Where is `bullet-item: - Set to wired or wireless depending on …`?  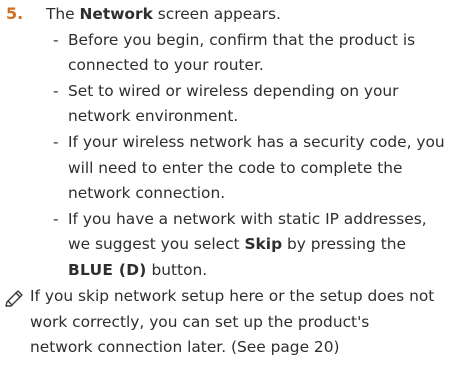
bullet-item: - Set to wired or wireless depending on … is located at coordinates (252, 104).